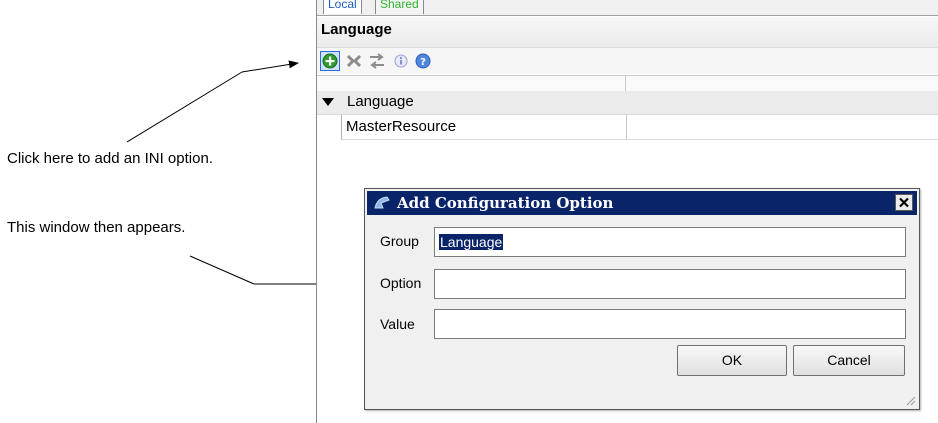 This screenshot has height=423, width=938. What do you see at coordinates (397, 324) in the screenshot?
I see `value-label: Value` at bounding box center [397, 324].